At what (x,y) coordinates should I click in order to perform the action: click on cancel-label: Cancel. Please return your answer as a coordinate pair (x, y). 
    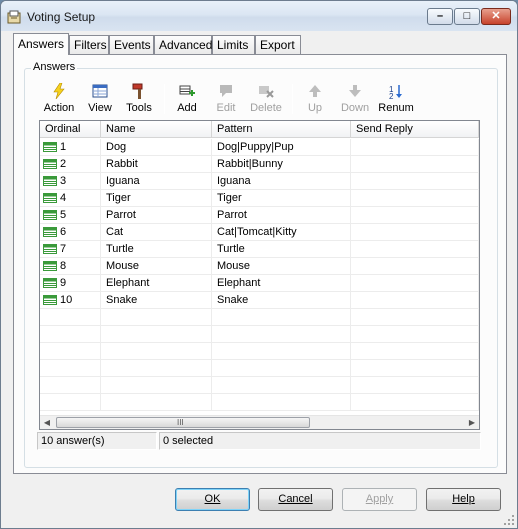
    Looking at the image, I should click on (295, 499).